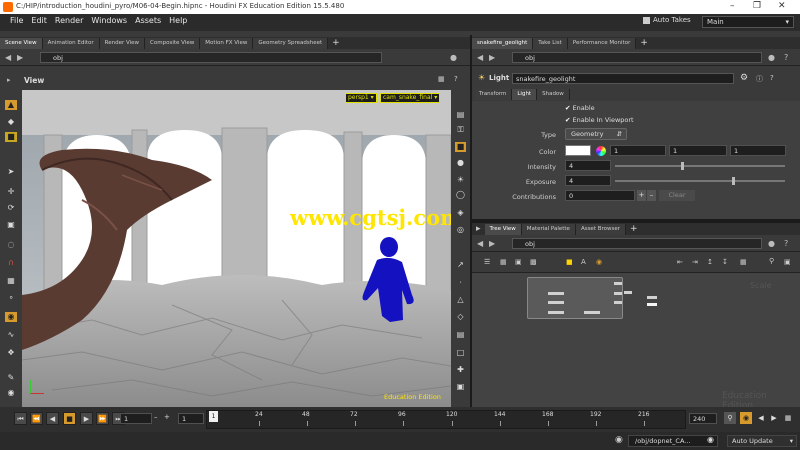  I want to click on handle-icon: ◌, so click(11, 245).